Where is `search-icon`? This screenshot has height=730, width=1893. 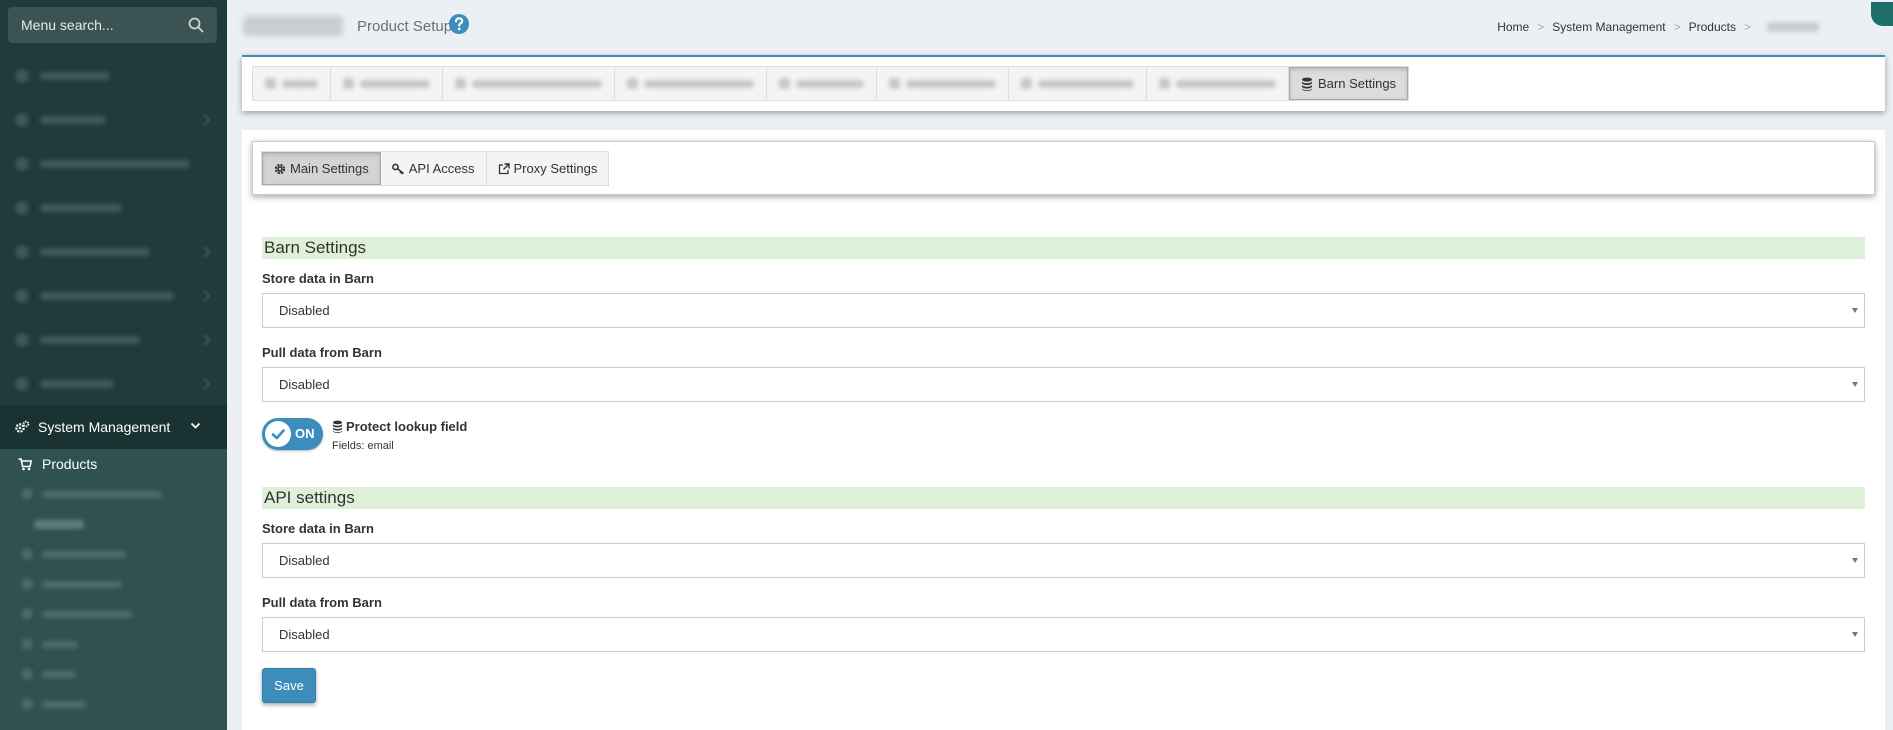 search-icon is located at coordinates (196, 25).